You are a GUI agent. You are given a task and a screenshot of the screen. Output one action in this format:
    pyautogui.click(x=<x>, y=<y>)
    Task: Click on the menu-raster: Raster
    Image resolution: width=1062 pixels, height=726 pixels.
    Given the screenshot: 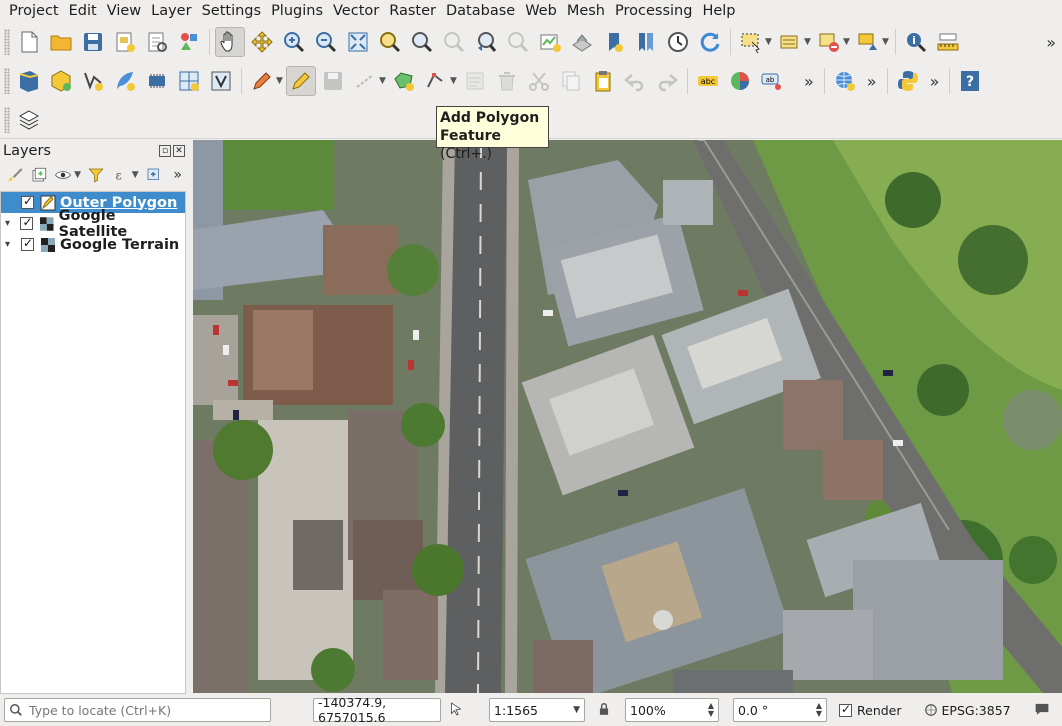 What is the action you would take?
    pyautogui.click(x=412, y=11)
    